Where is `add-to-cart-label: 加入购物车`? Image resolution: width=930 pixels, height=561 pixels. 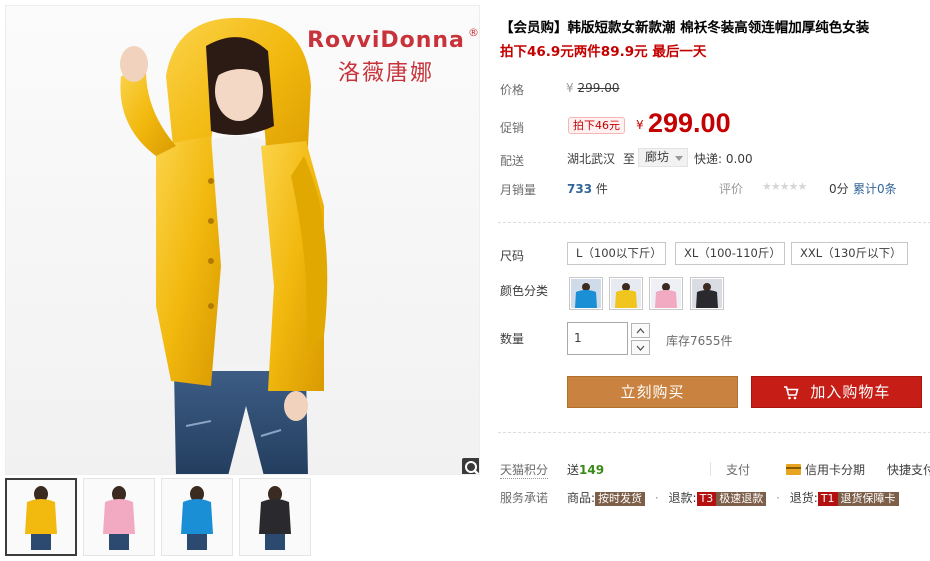 add-to-cart-label: 加入购物车 is located at coordinates (850, 392).